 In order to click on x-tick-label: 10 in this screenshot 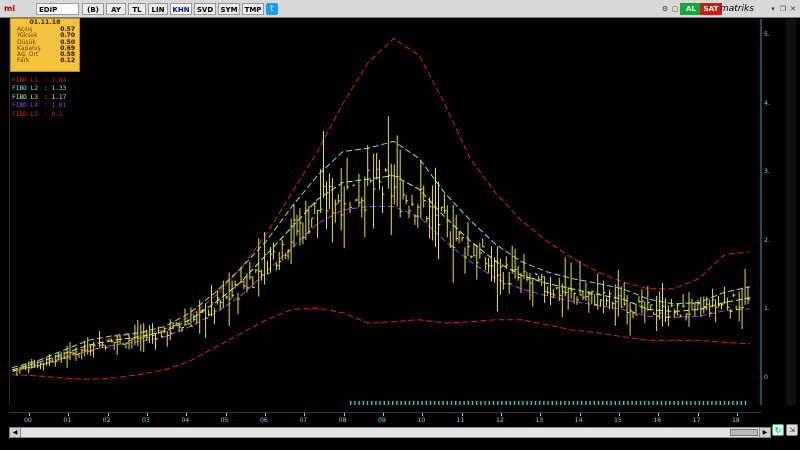, I will do `click(421, 420)`.